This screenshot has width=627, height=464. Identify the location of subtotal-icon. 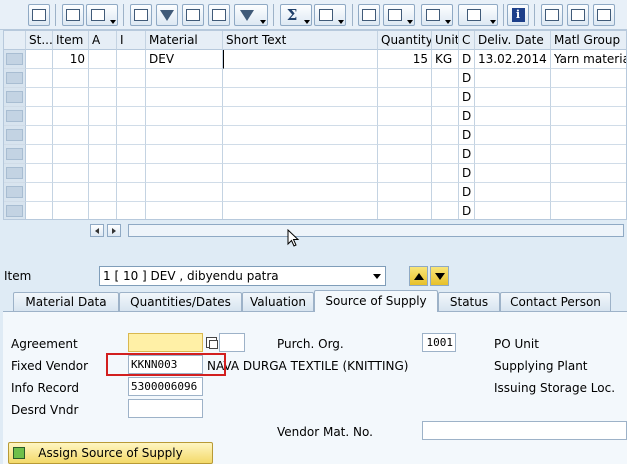
(330, 15).